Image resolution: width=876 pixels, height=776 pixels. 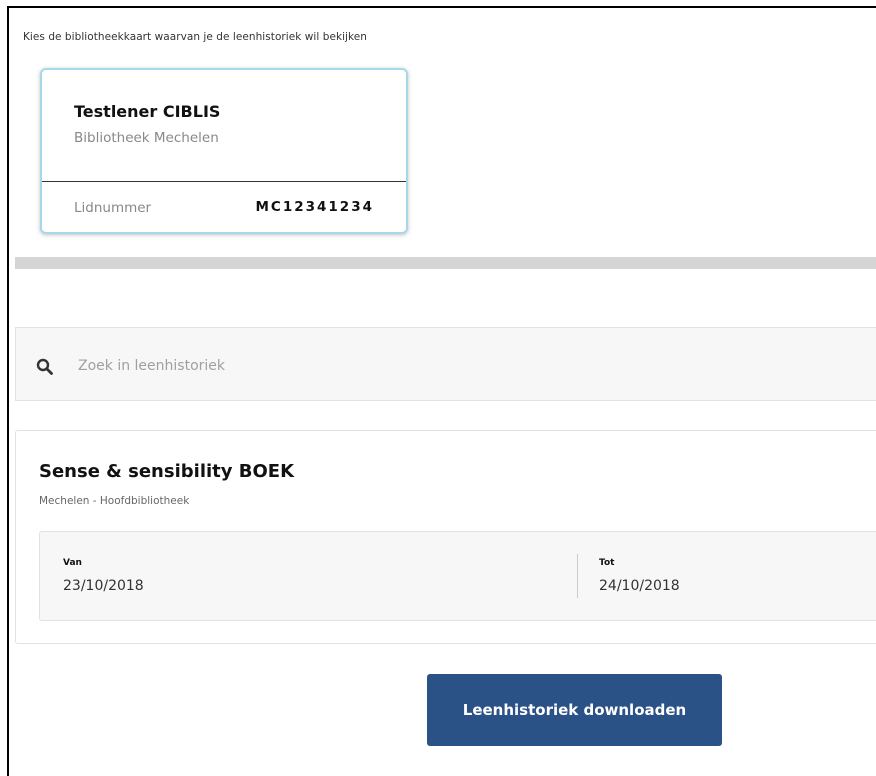 I want to click on card-library-name: Bibliotheek Mechelen, so click(x=146, y=138).